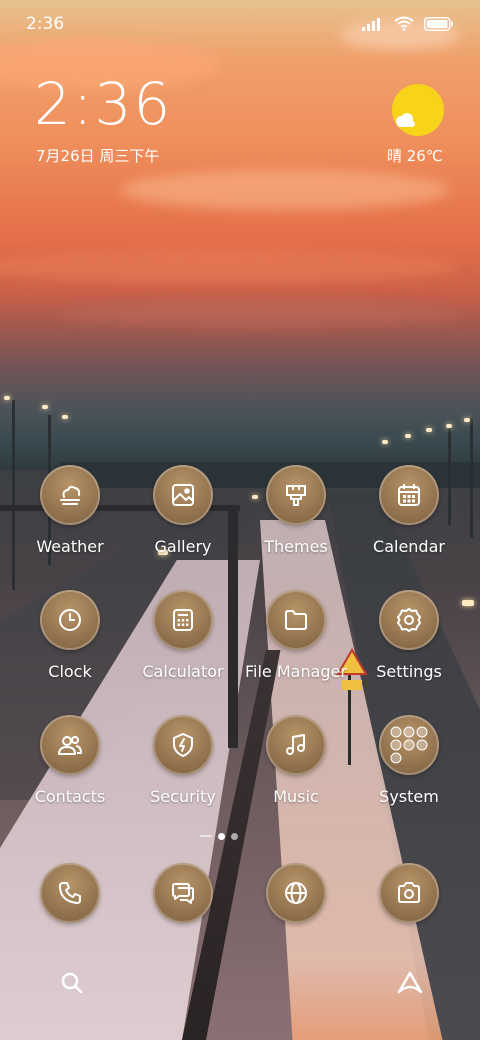 The width and height of the screenshot is (480, 1040). I want to click on app-label: System, so click(409, 796).